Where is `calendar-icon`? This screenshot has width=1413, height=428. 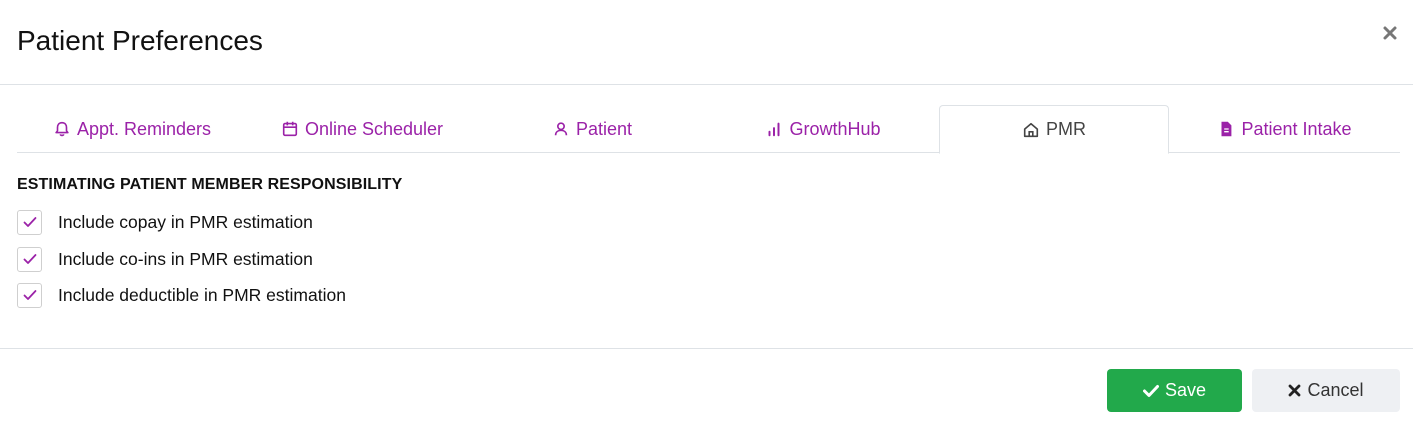 calendar-icon is located at coordinates (290, 129).